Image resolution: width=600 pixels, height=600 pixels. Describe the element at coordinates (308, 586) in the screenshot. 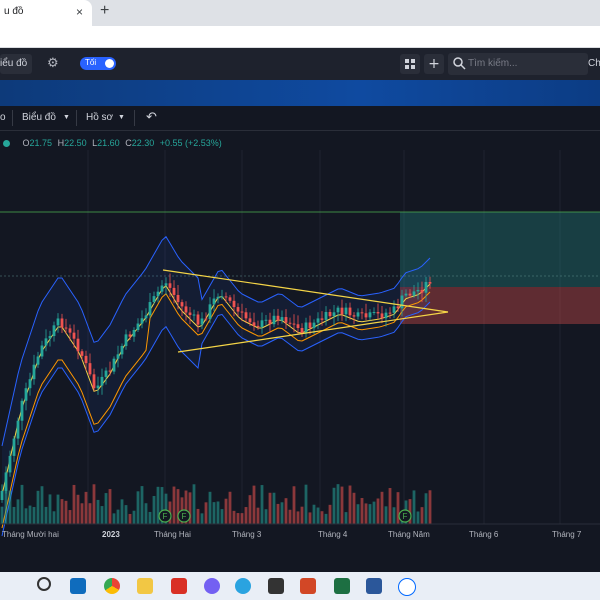

I see `powerpoint-icon` at that location.